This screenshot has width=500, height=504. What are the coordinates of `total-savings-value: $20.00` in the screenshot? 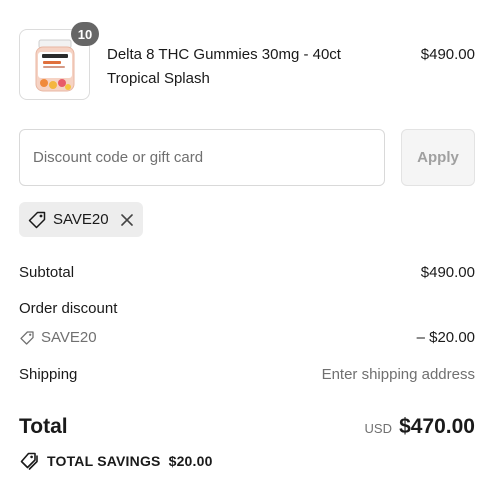 It's located at (190, 461).